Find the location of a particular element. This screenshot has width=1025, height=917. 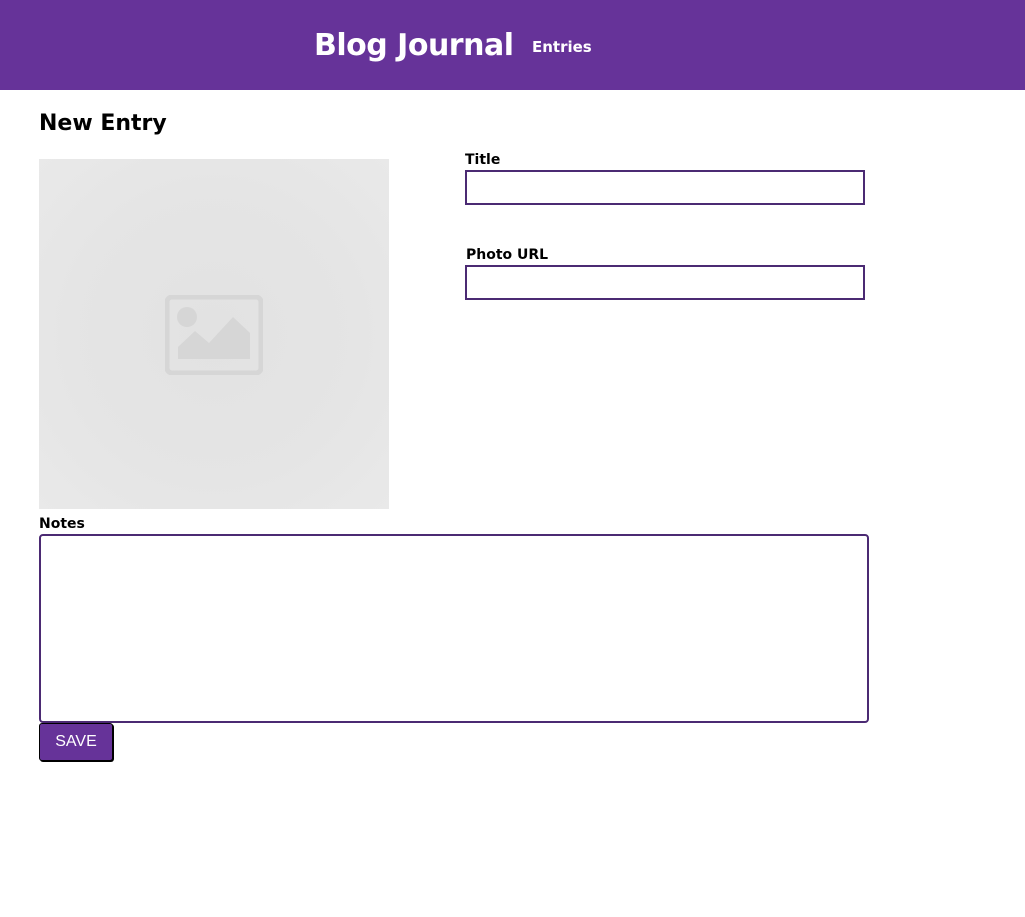

brand-title: Blog Journal is located at coordinates (414, 46).